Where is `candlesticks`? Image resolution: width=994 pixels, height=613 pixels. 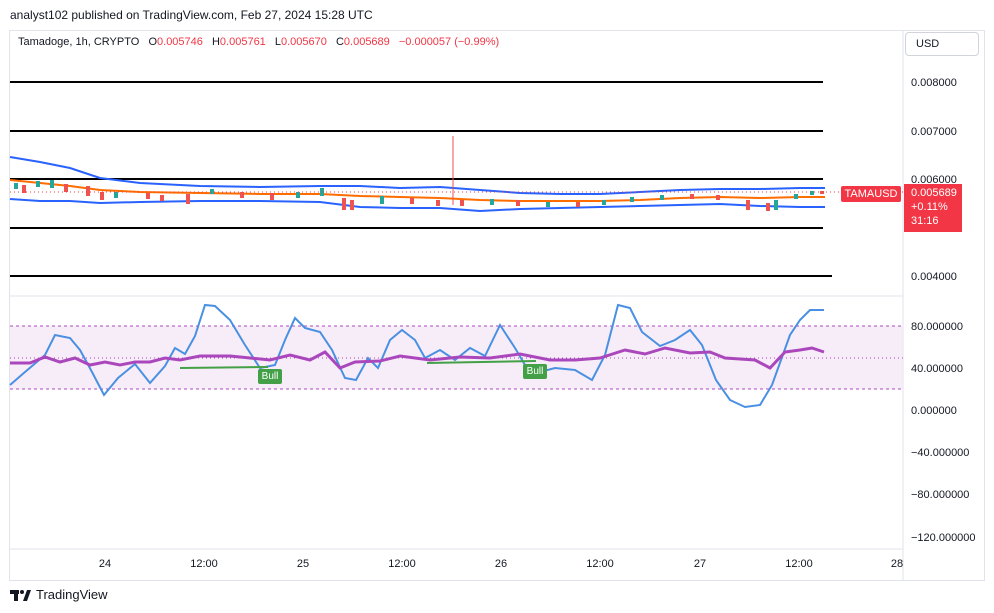 candlesticks is located at coordinates (419, 195).